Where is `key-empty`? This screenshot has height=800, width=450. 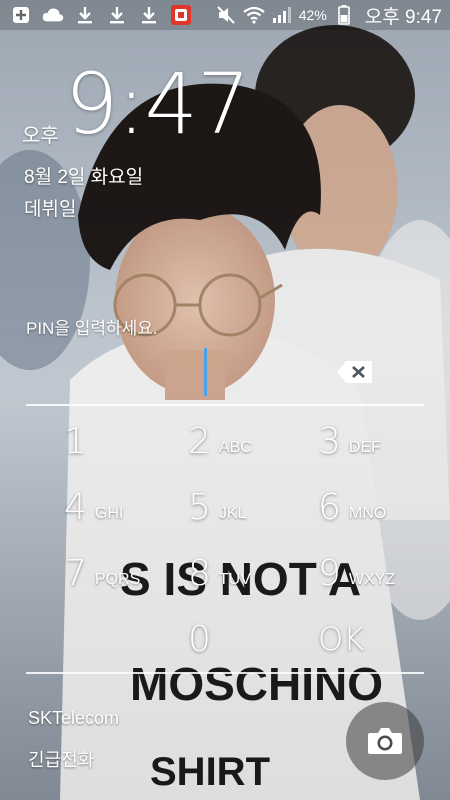 key-empty is located at coordinates (92, 639).